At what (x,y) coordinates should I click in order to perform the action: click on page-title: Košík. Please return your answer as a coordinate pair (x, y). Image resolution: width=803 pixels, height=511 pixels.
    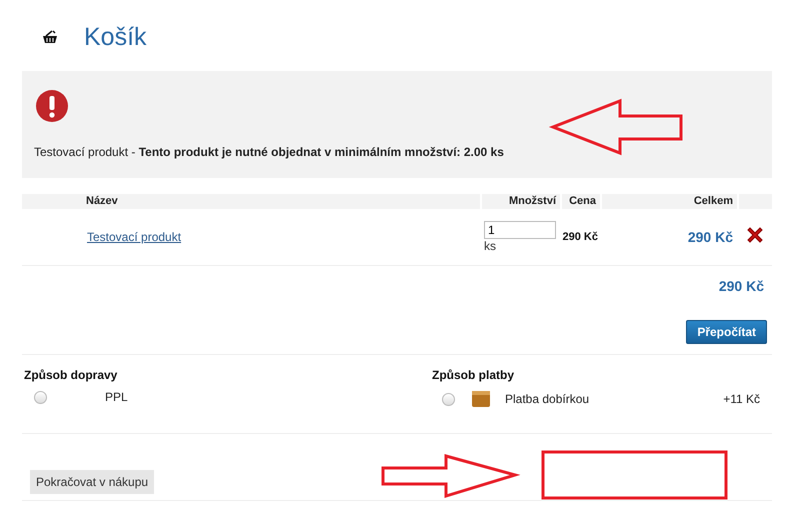
    Looking at the image, I should click on (115, 37).